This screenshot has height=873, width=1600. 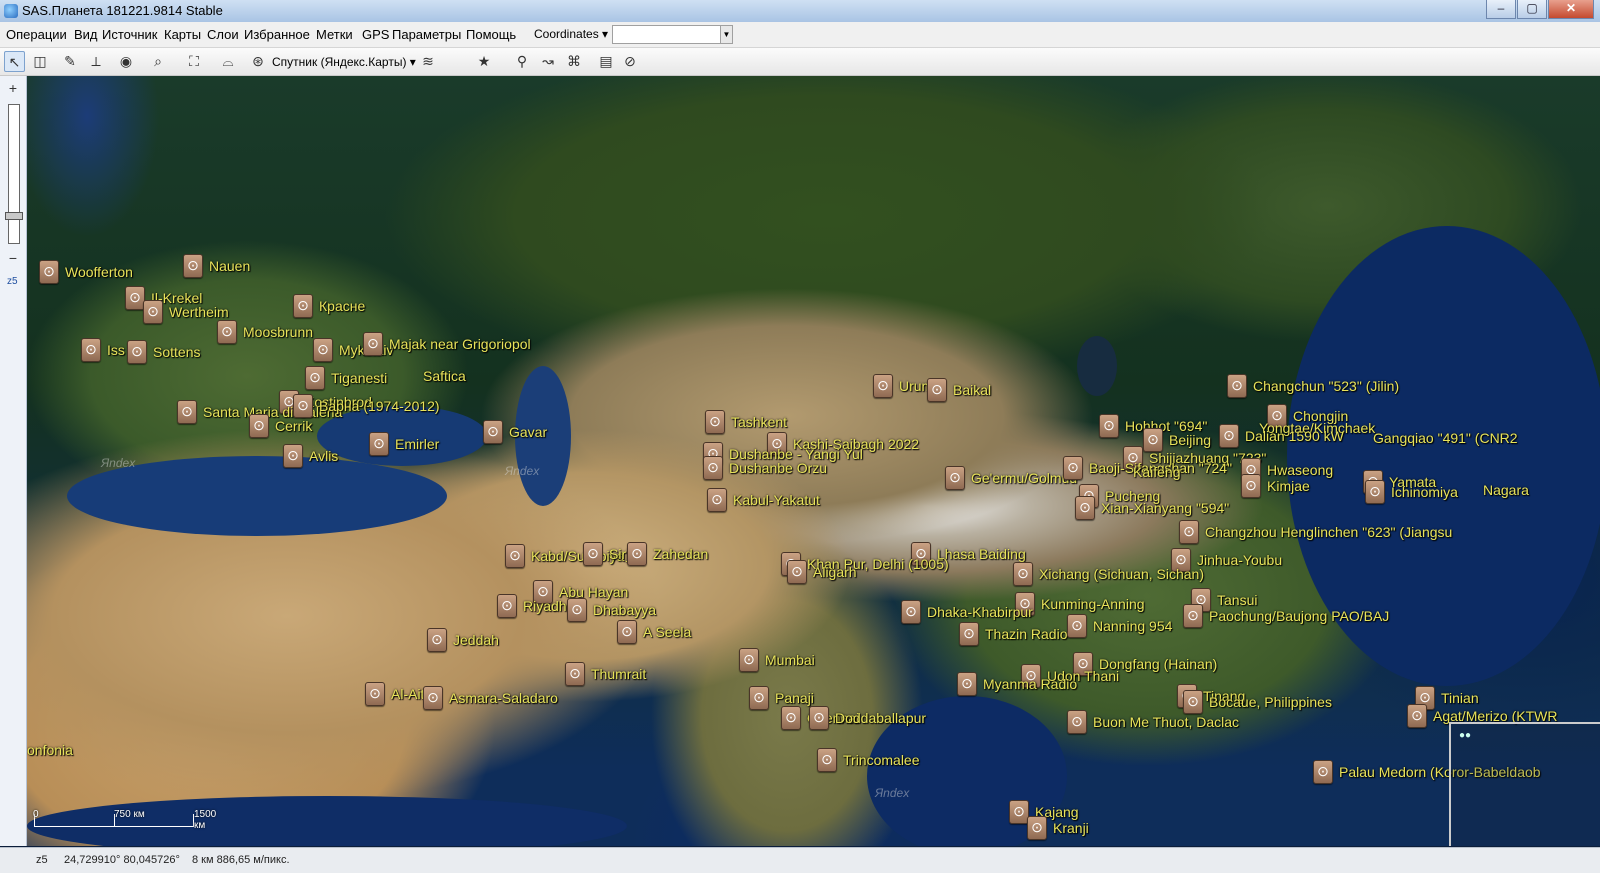 I want to click on zoom-slider-thumb, so click(x=14, y=216).